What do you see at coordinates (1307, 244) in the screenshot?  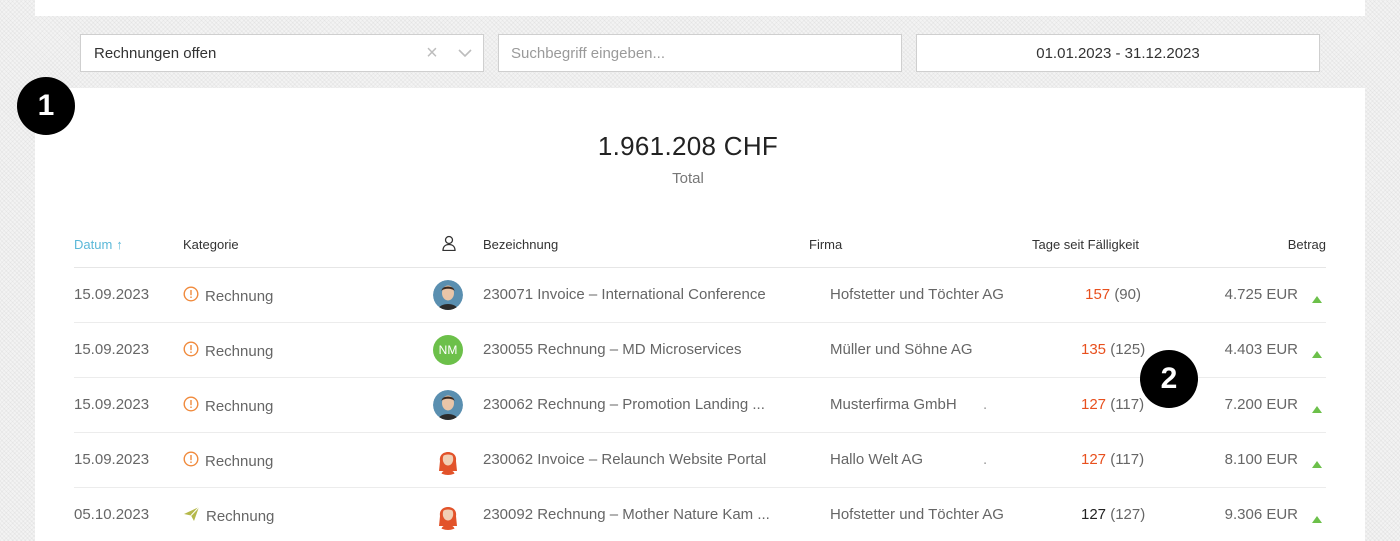 I see `header-amount: Betrag` at bounding box center [1307, 244].